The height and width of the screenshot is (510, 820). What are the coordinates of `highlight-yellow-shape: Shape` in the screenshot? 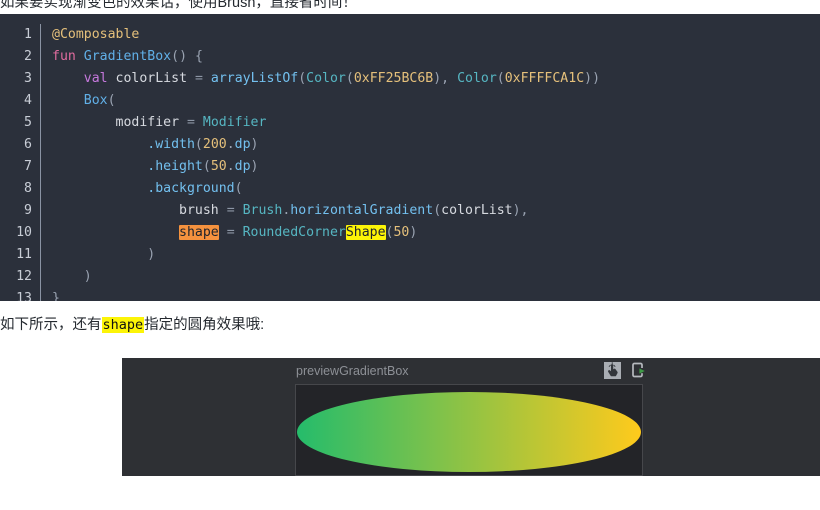 It's located at (365, 232).